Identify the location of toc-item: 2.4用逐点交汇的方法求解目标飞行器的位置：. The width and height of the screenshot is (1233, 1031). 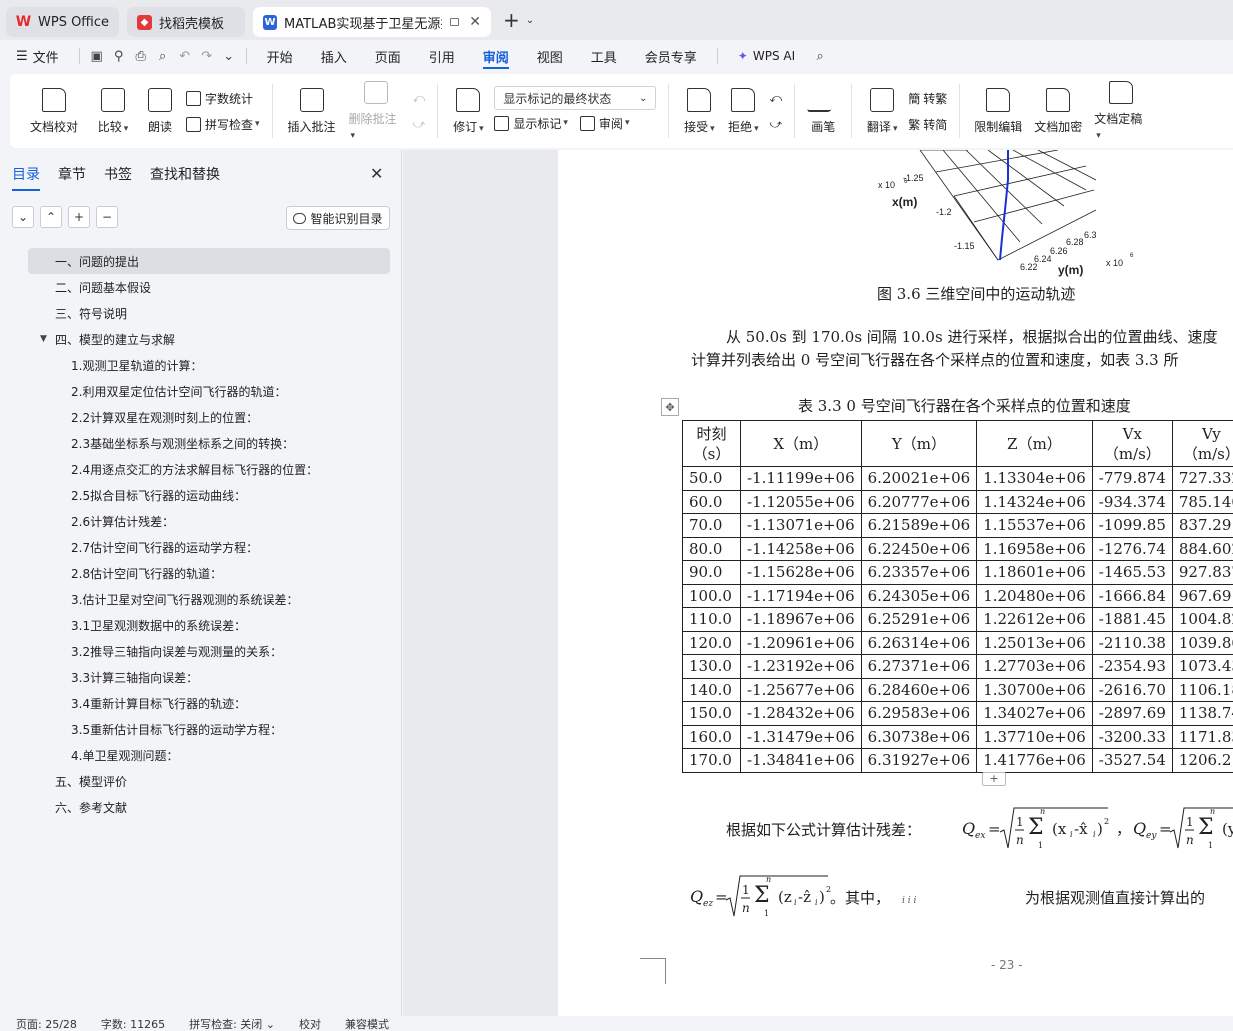
(209, 469).